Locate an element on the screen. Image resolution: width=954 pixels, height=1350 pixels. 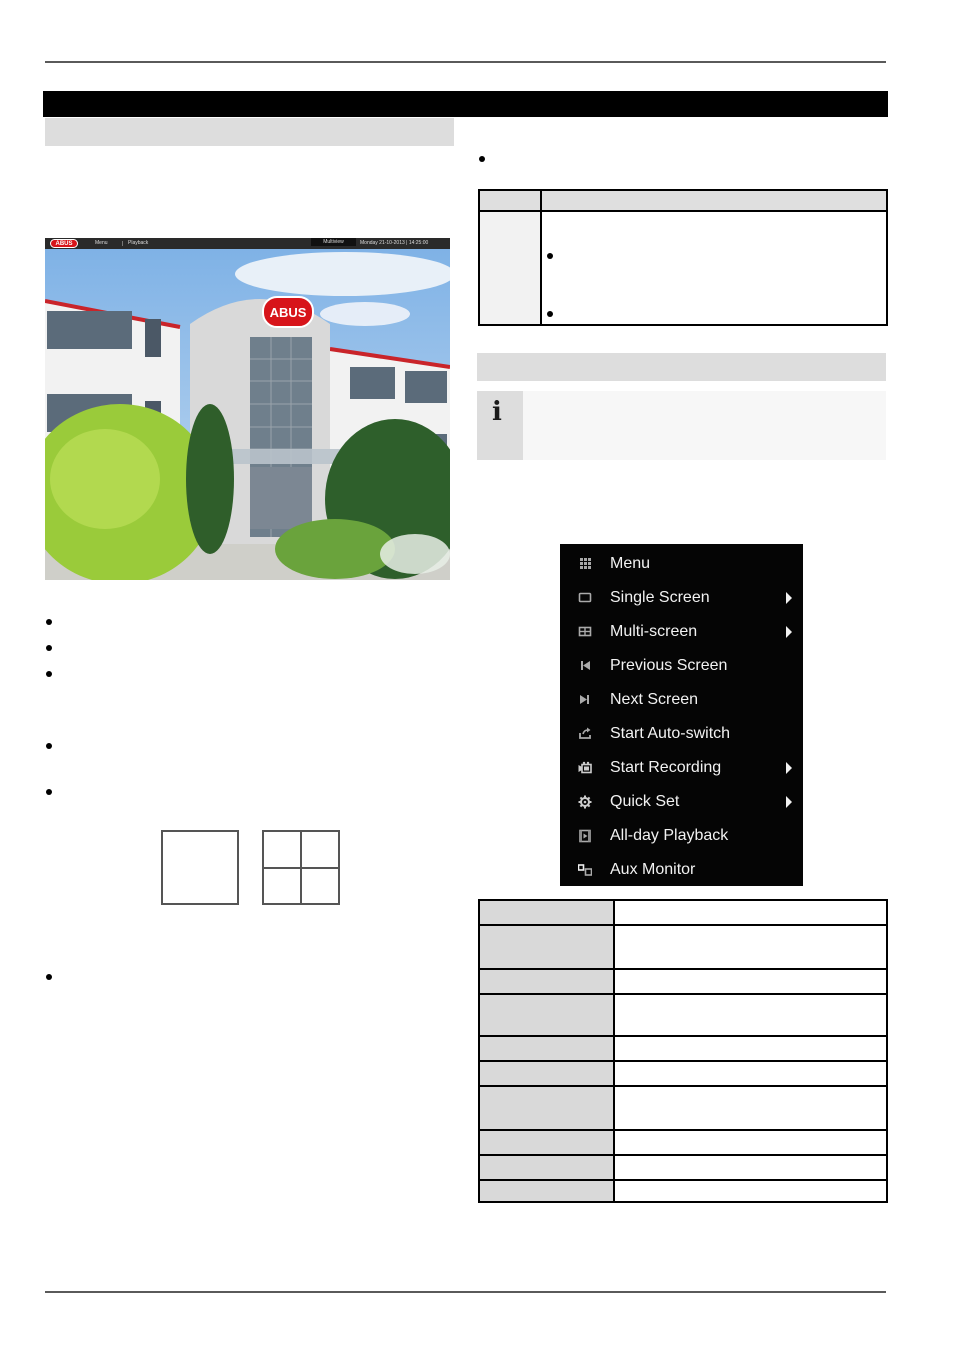
toolbar-separator is located at coordinates (122, 243).